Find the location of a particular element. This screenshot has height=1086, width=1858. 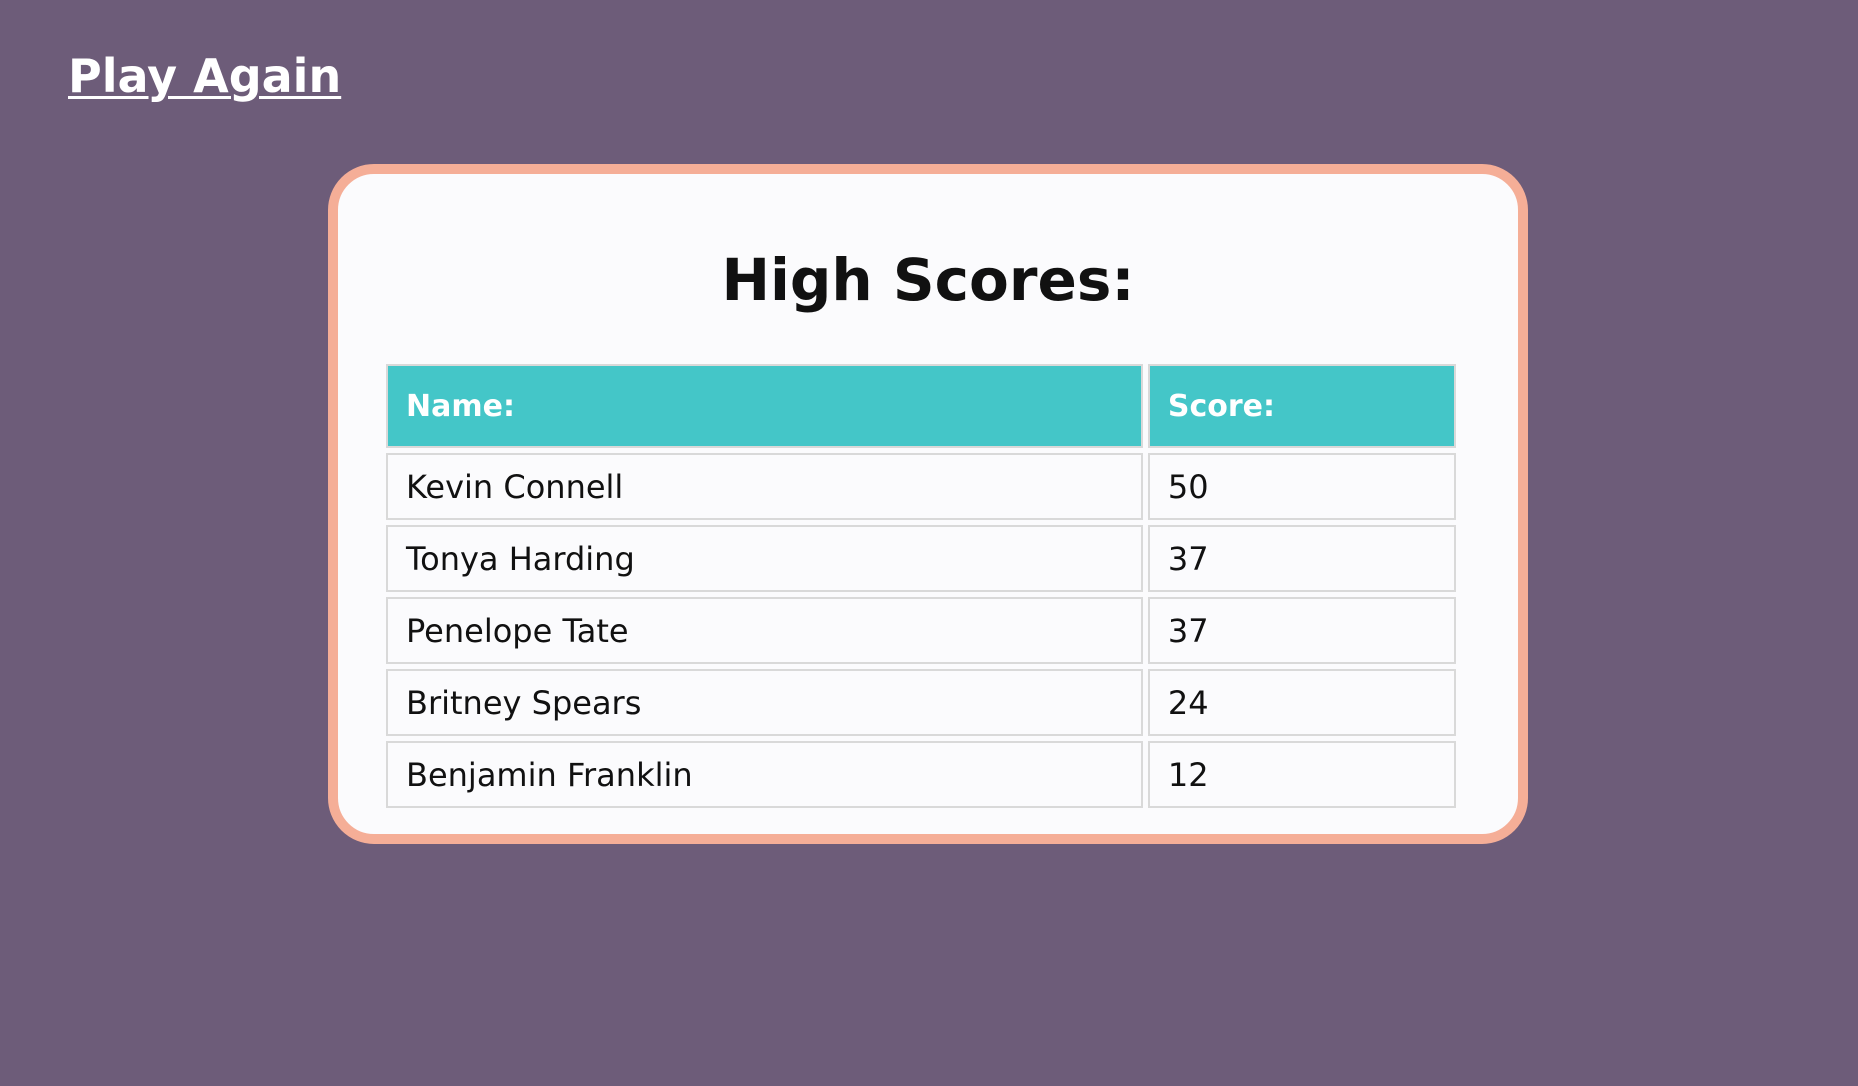

table-row: Britney Spears 24 is located at coordinates (921, 702).